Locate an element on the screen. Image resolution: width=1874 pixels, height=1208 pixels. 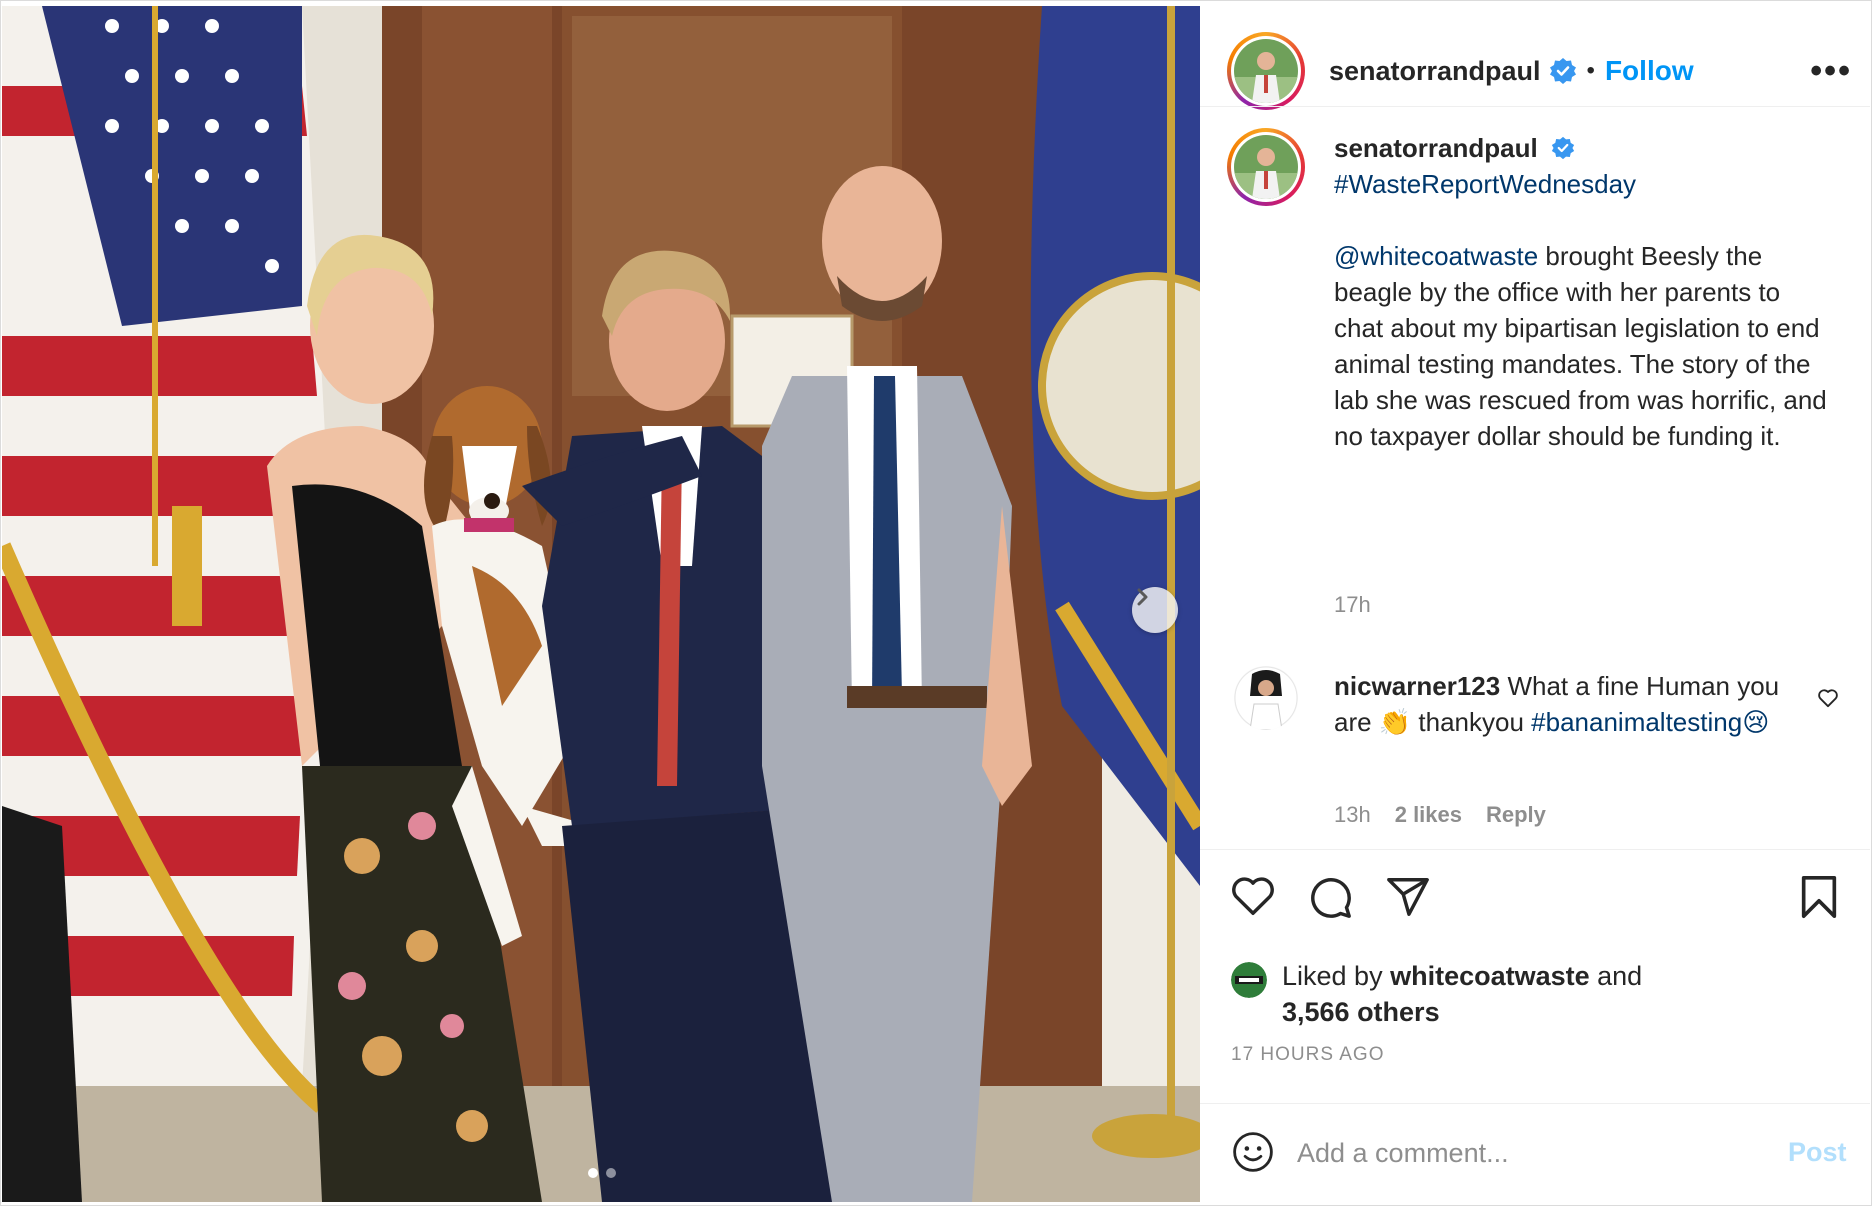
comment-bubble-icon is located at coordinates (1330, 897).